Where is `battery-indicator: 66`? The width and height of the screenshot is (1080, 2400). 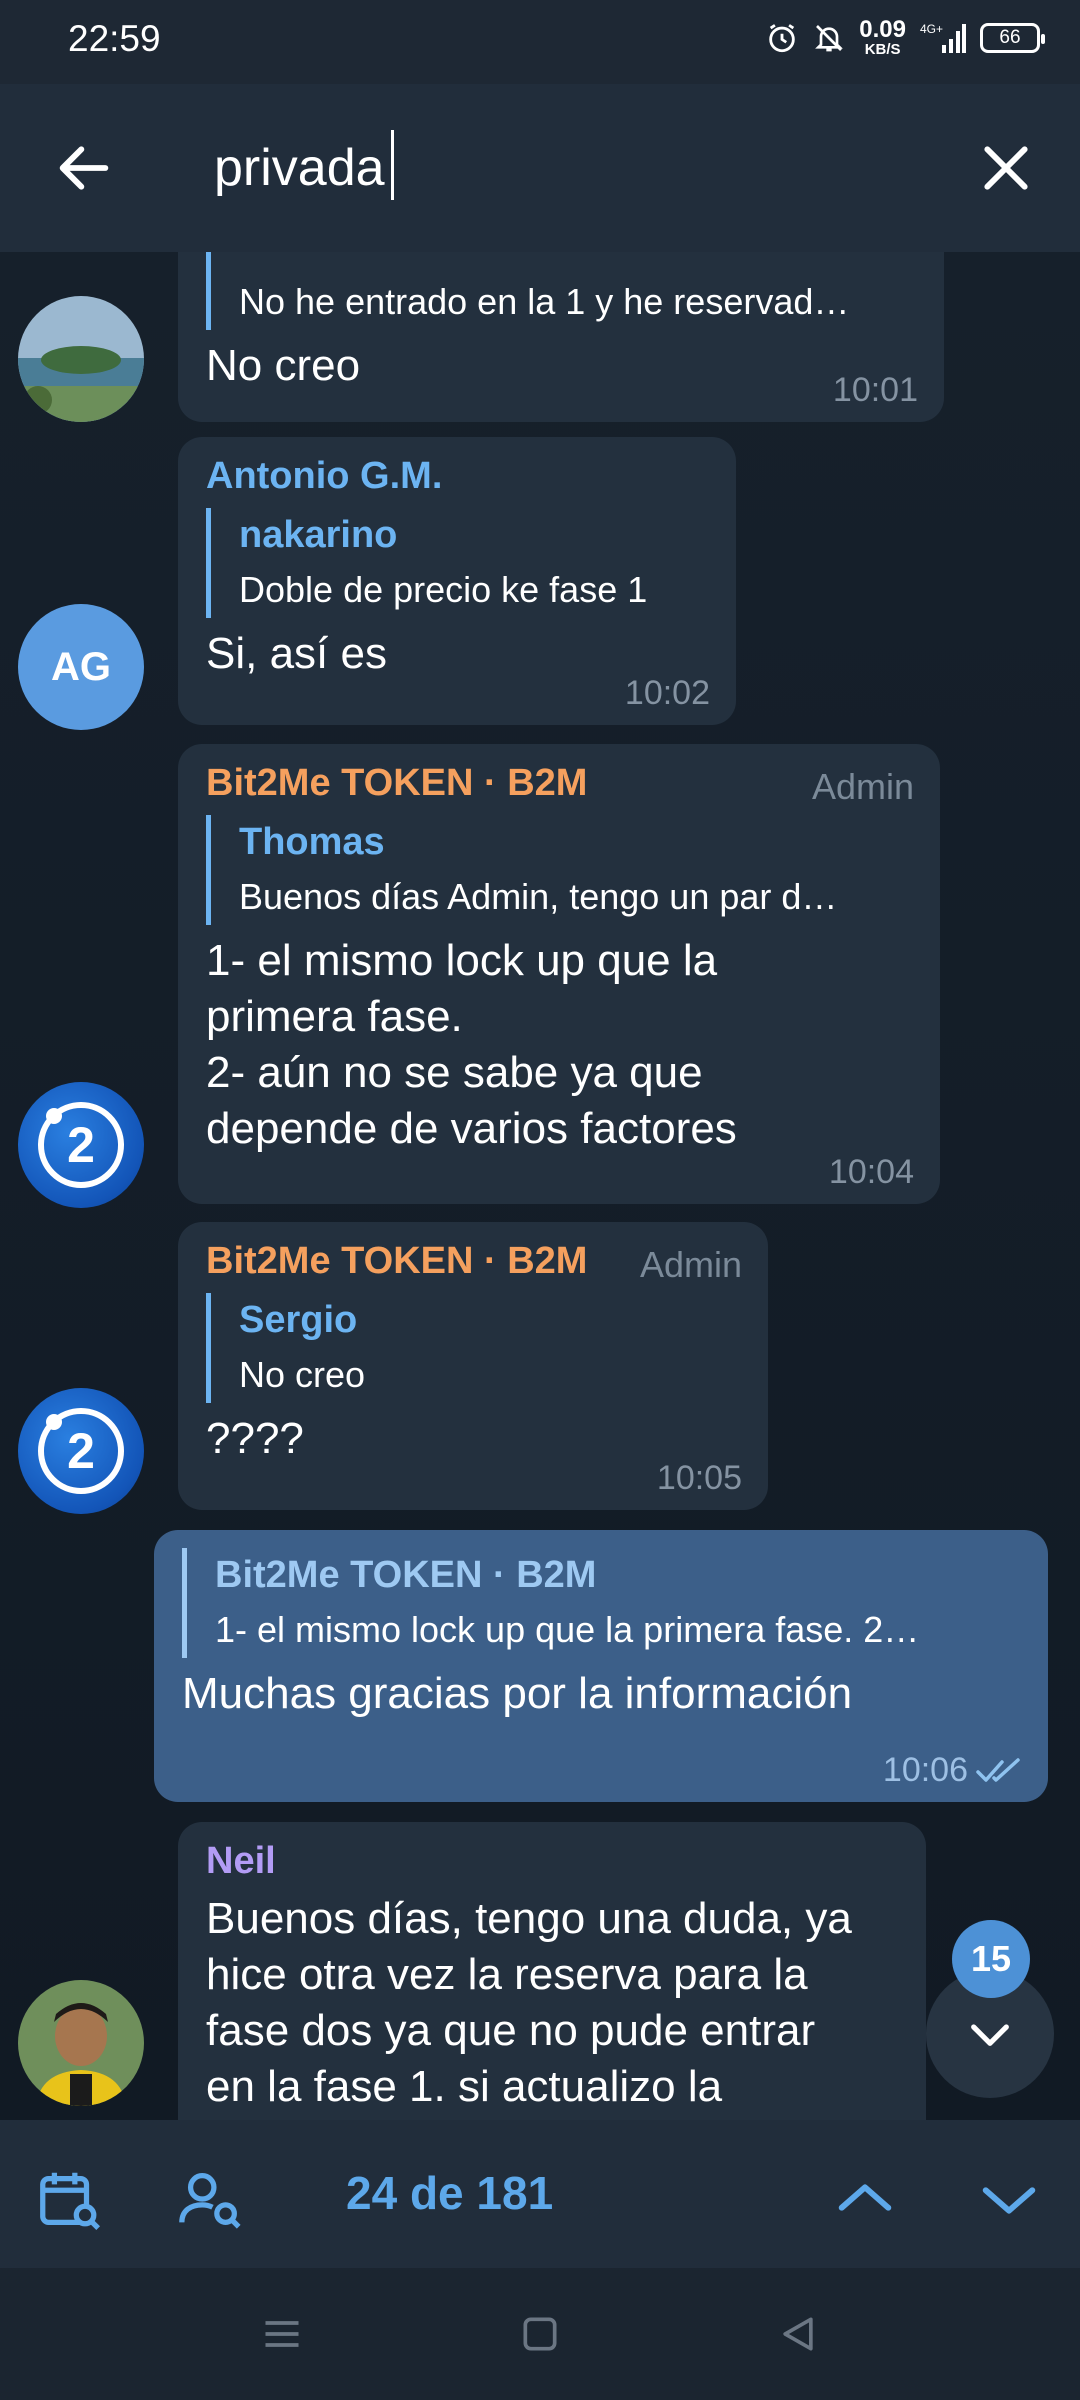 battery-indicator: 66 is located at coordinates (1012, 37).